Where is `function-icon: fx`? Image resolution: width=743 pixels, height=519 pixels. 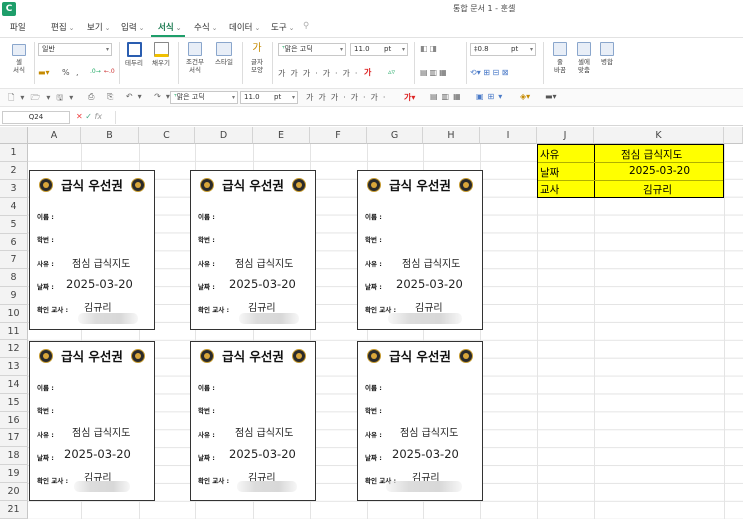
function-icon: fx is located at coordinates (99, 116).